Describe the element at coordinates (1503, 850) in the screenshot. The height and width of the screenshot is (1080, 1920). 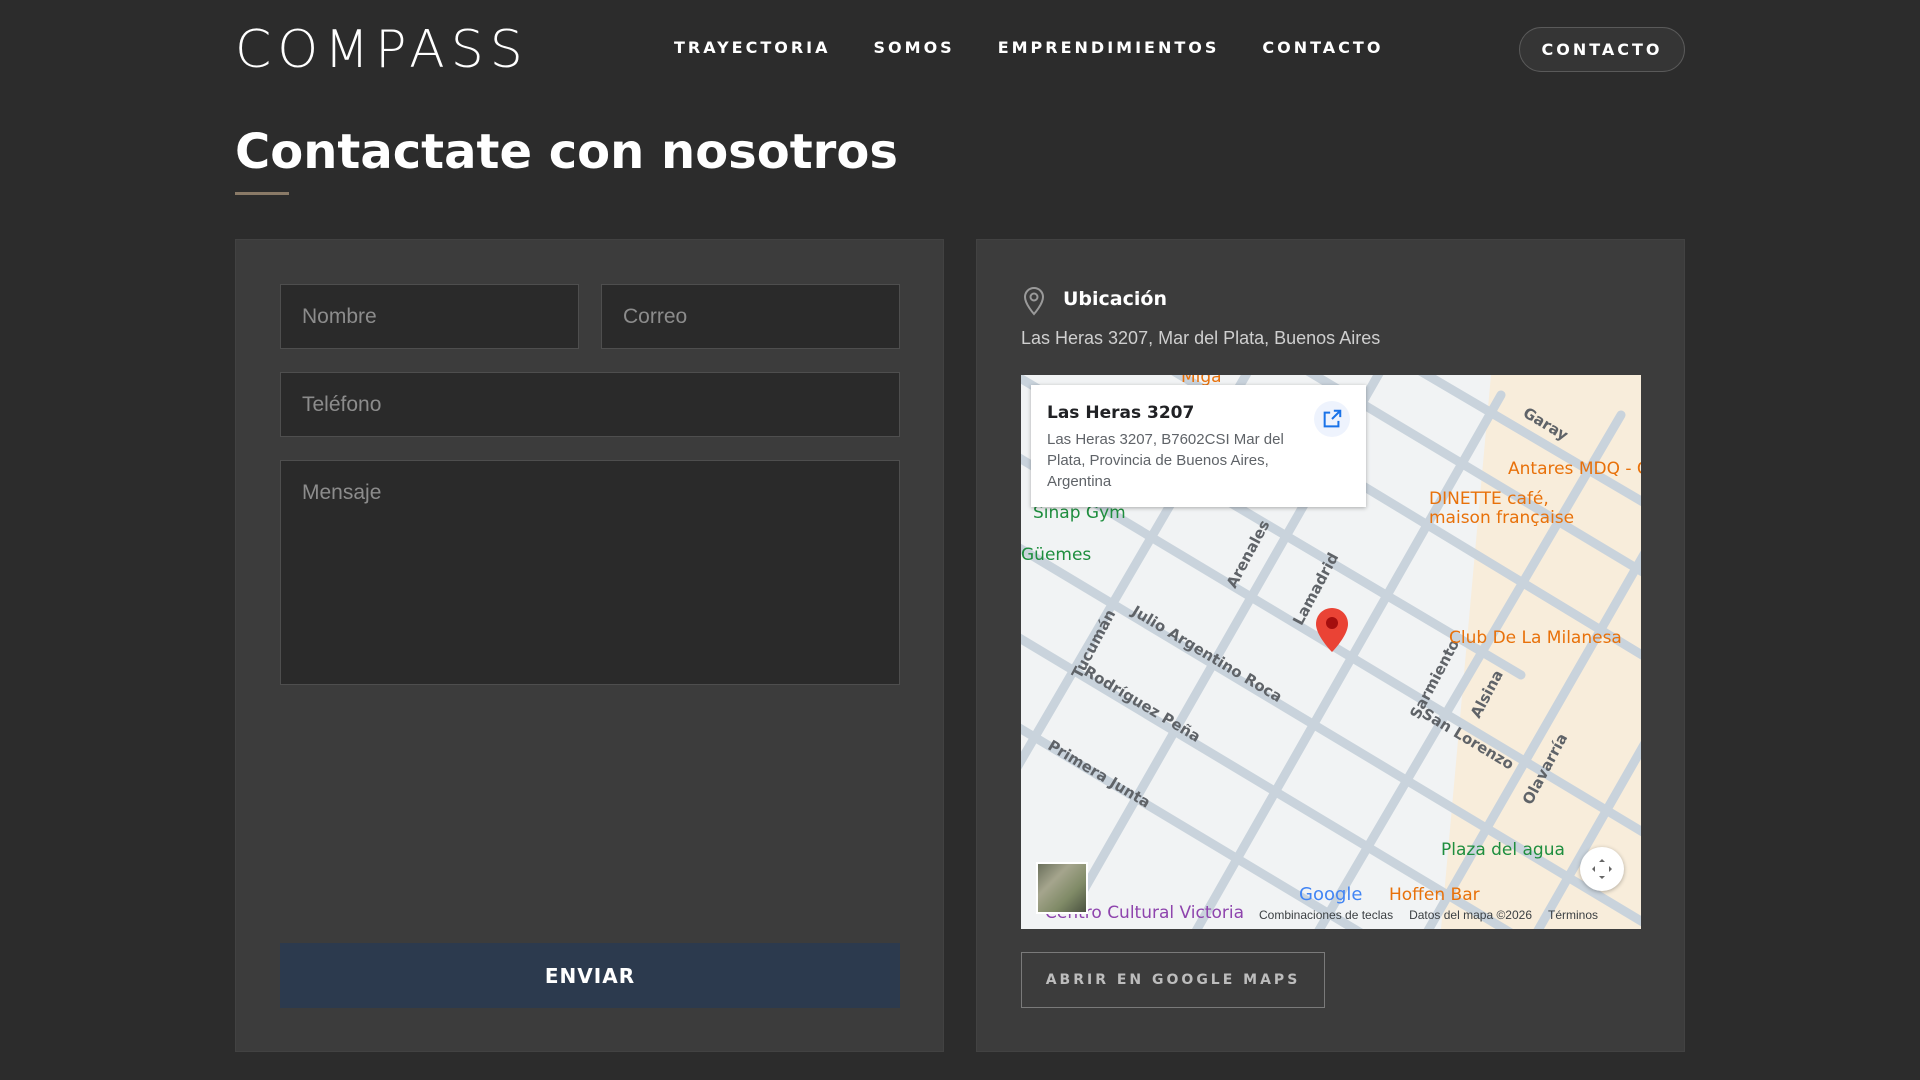
I see `poi-label: Plaza del agua` at that location.